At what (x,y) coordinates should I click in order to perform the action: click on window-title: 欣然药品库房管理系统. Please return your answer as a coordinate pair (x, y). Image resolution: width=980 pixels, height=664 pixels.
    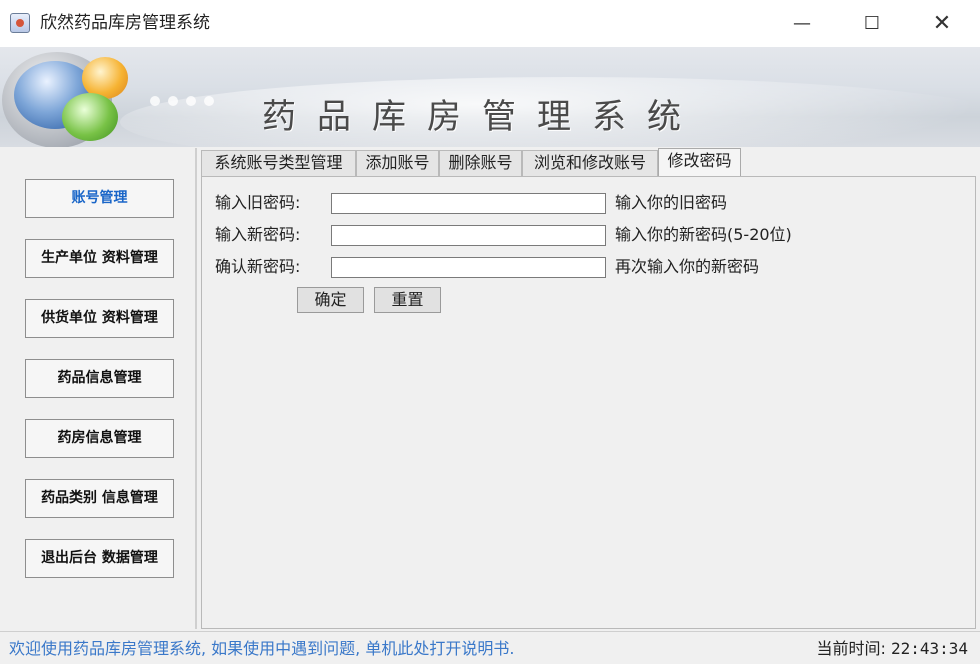
    Looking at the image, I should click on (125, 23).